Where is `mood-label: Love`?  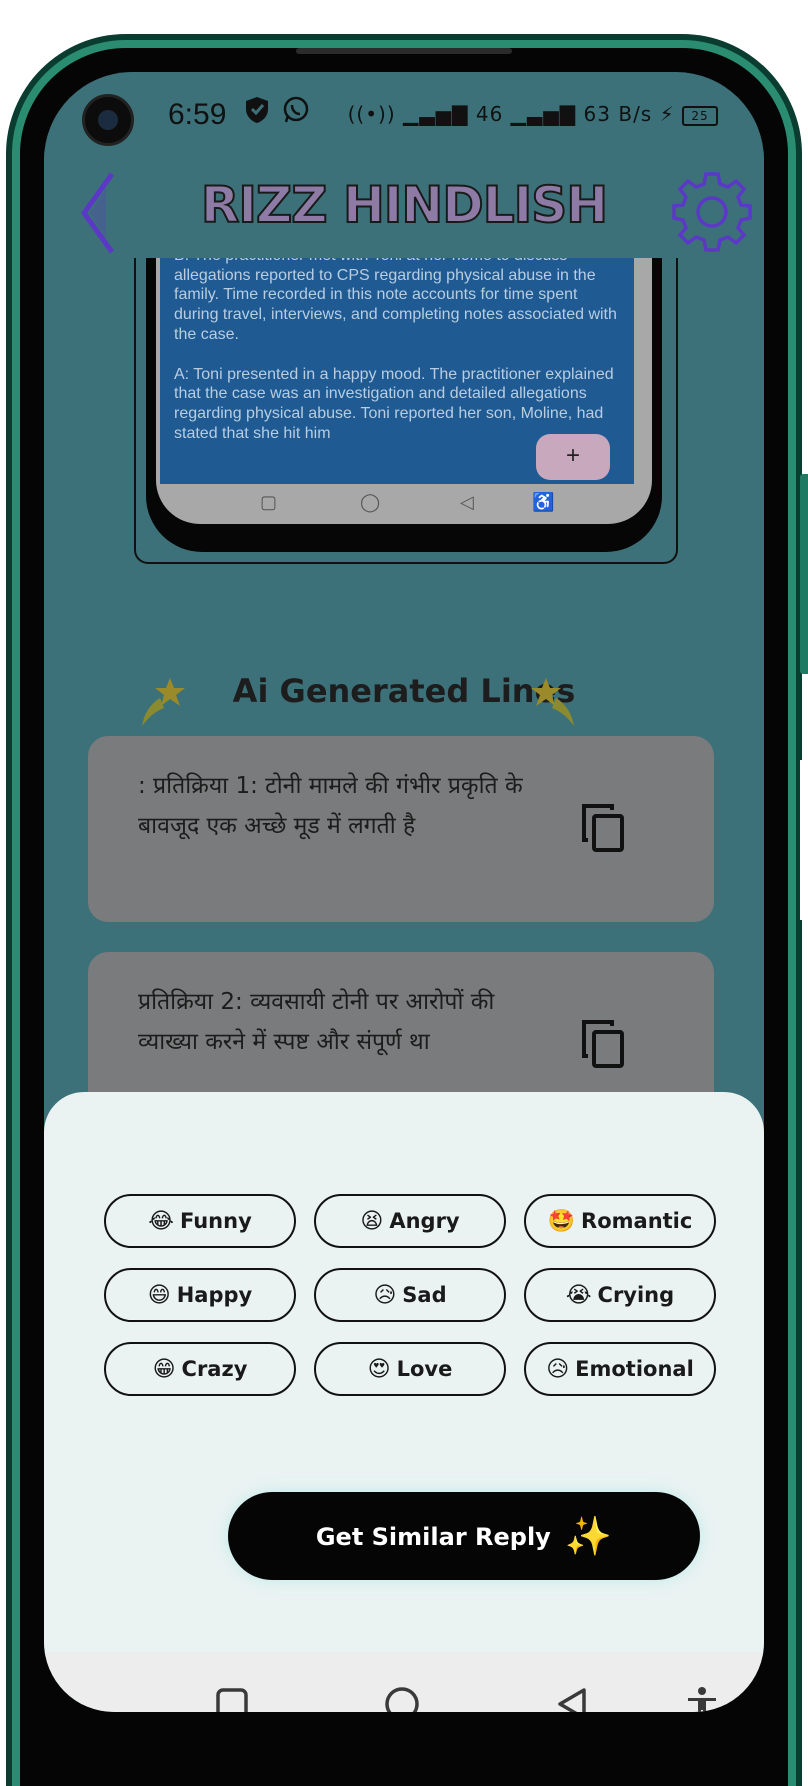 mood-label: Love is located at coordinates (424, 1369).